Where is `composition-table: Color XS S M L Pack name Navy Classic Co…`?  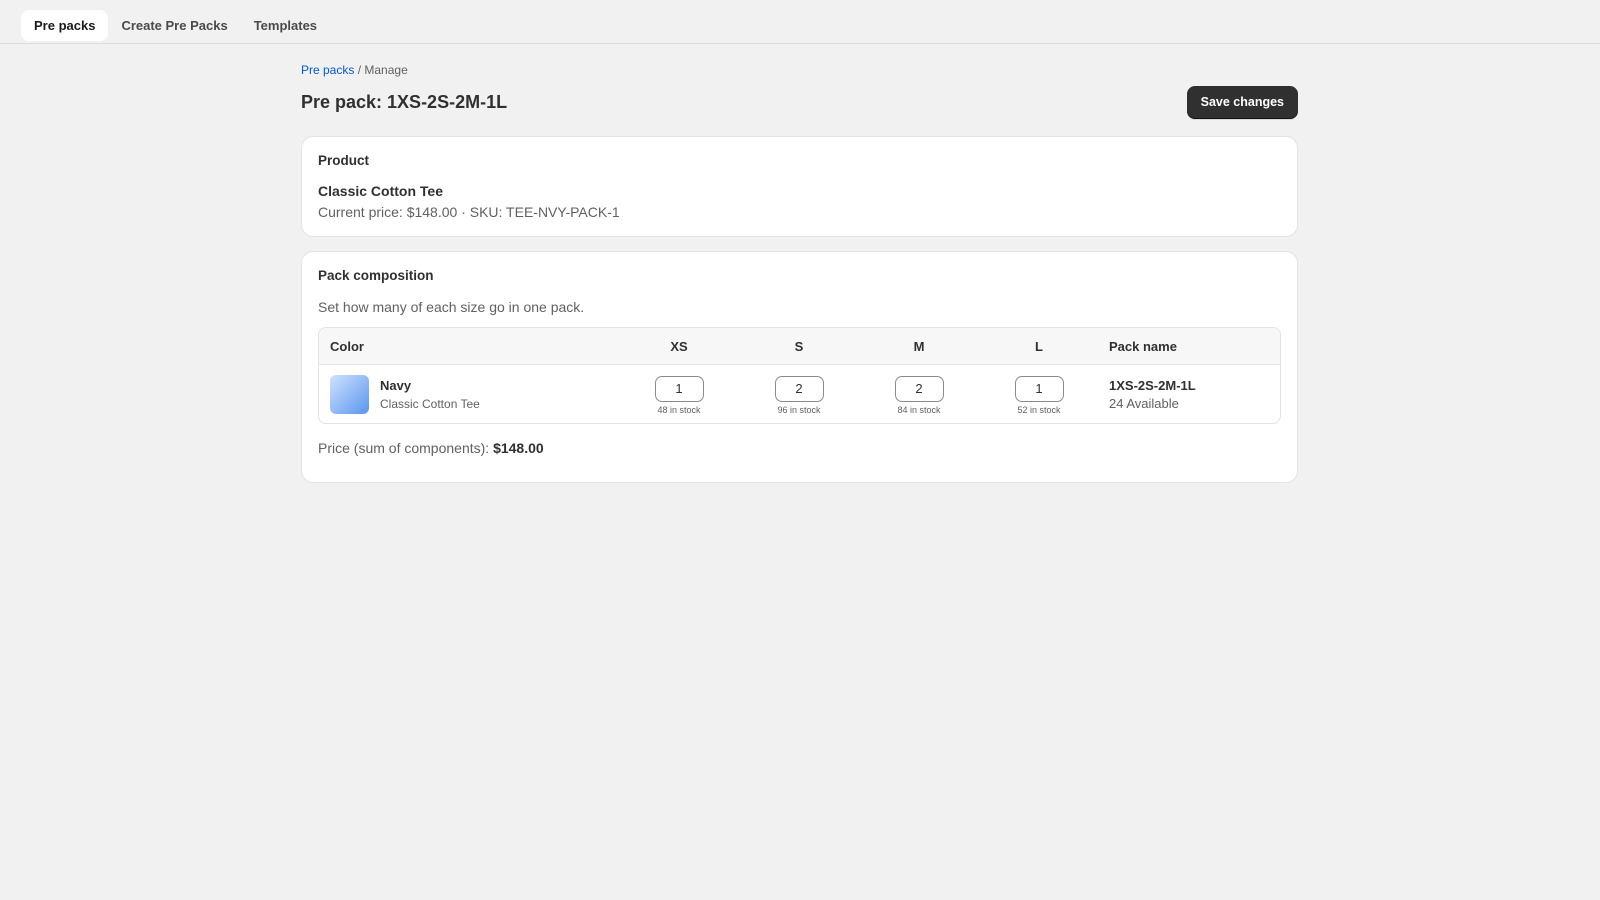 composition-table: Color XS S M L Pack name Navy Classic Co… is located at coordinates (799, 375).